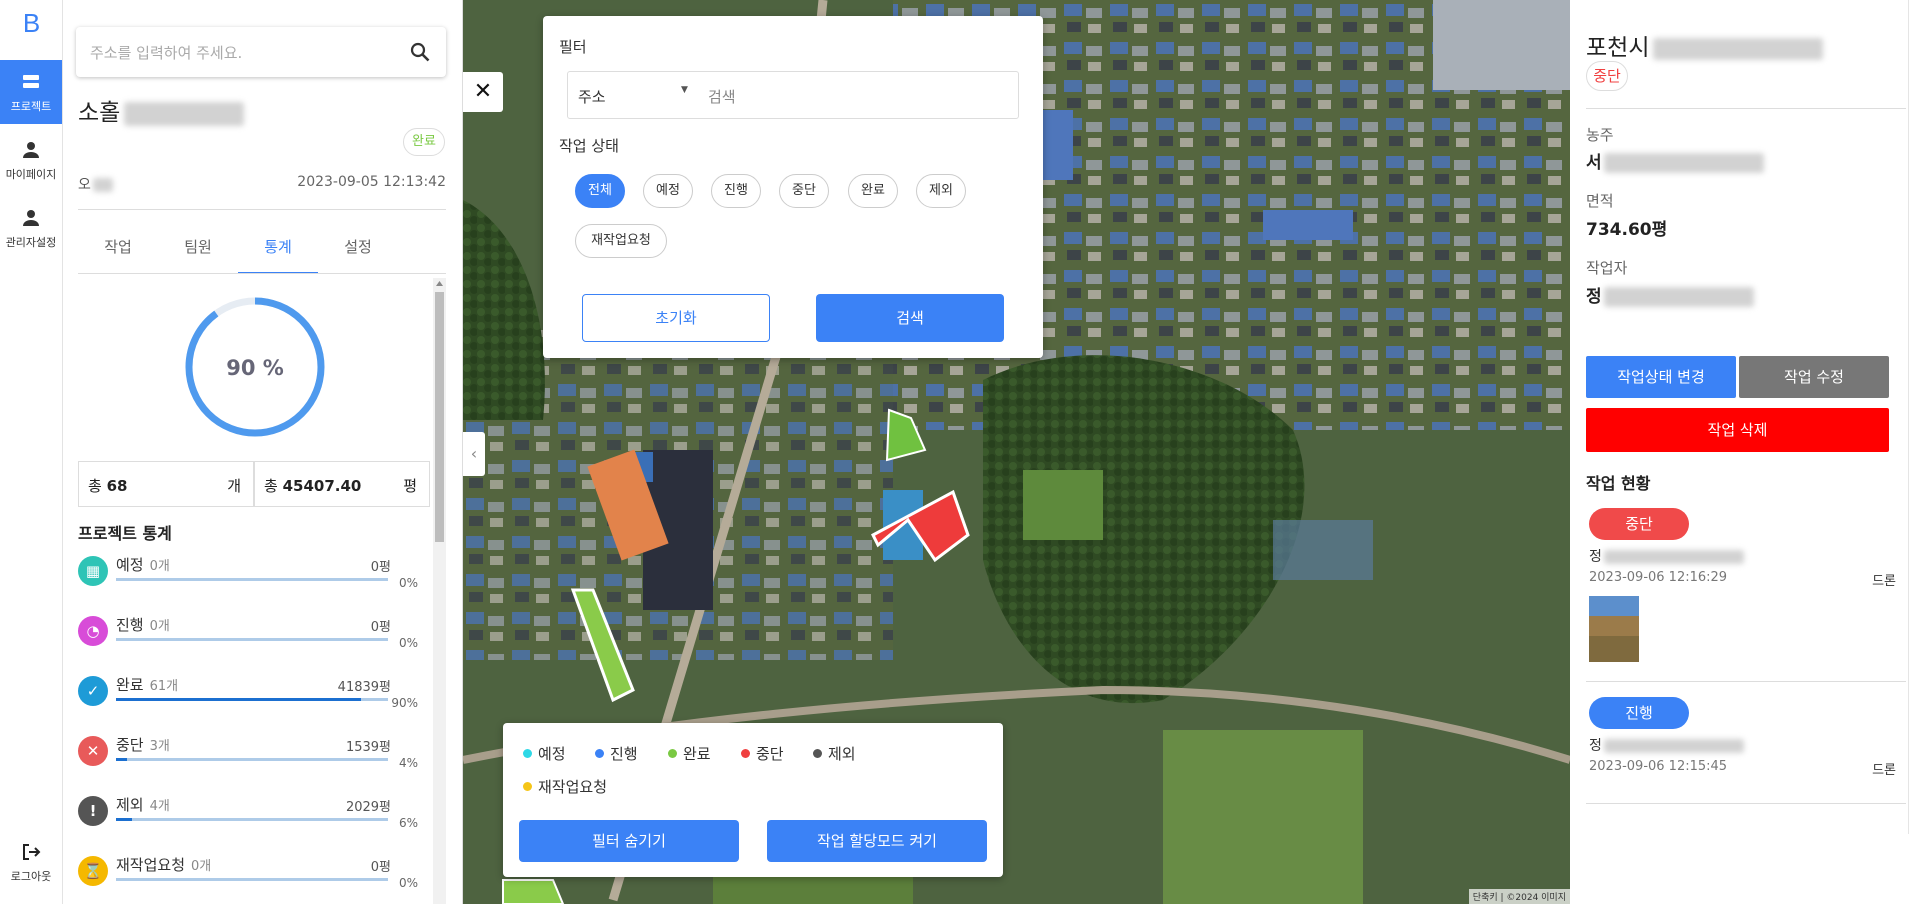 The width and height of the screenshot is (1920, 904). What do you see at coordinates (676, 318) in the screenshot?
I see `reset-button: 초기화` at bounding box center [676, 318].